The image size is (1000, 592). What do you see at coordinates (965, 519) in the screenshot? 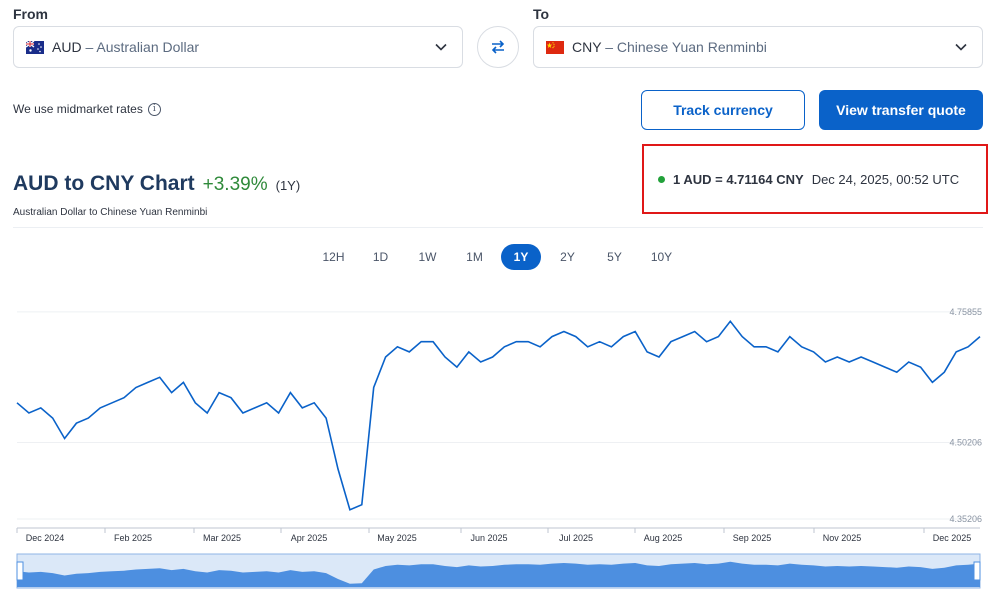
I see `y-tick-label: 4.35206` at bounding box center [965, 519].